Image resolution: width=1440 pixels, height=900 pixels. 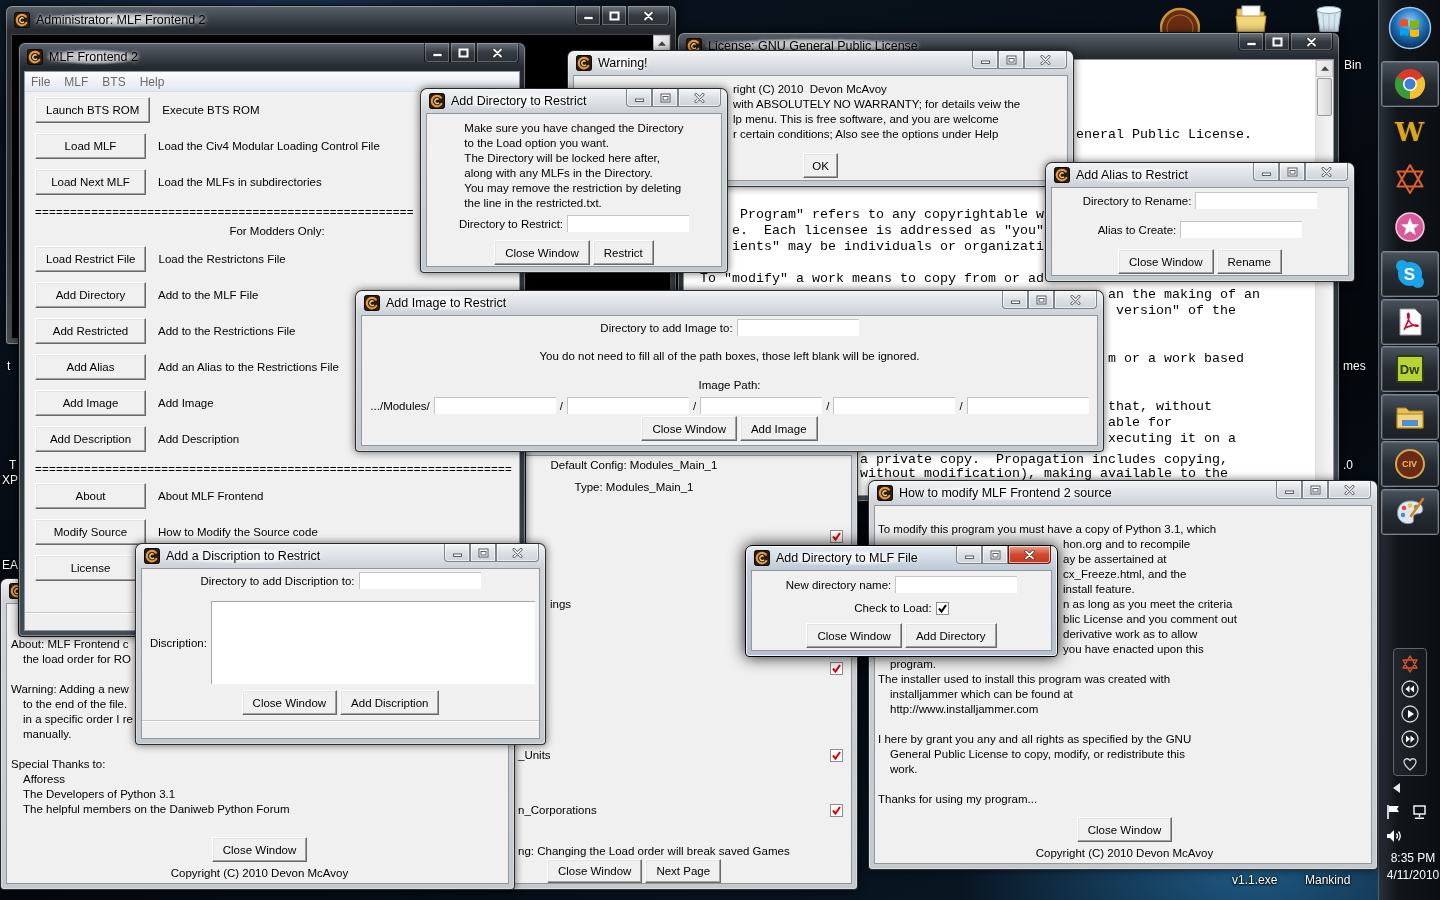 What do you see at coordinates (90, 331) in the screenshot?
I see `action-button: Add Restricted` at bounding box center [90, 331].